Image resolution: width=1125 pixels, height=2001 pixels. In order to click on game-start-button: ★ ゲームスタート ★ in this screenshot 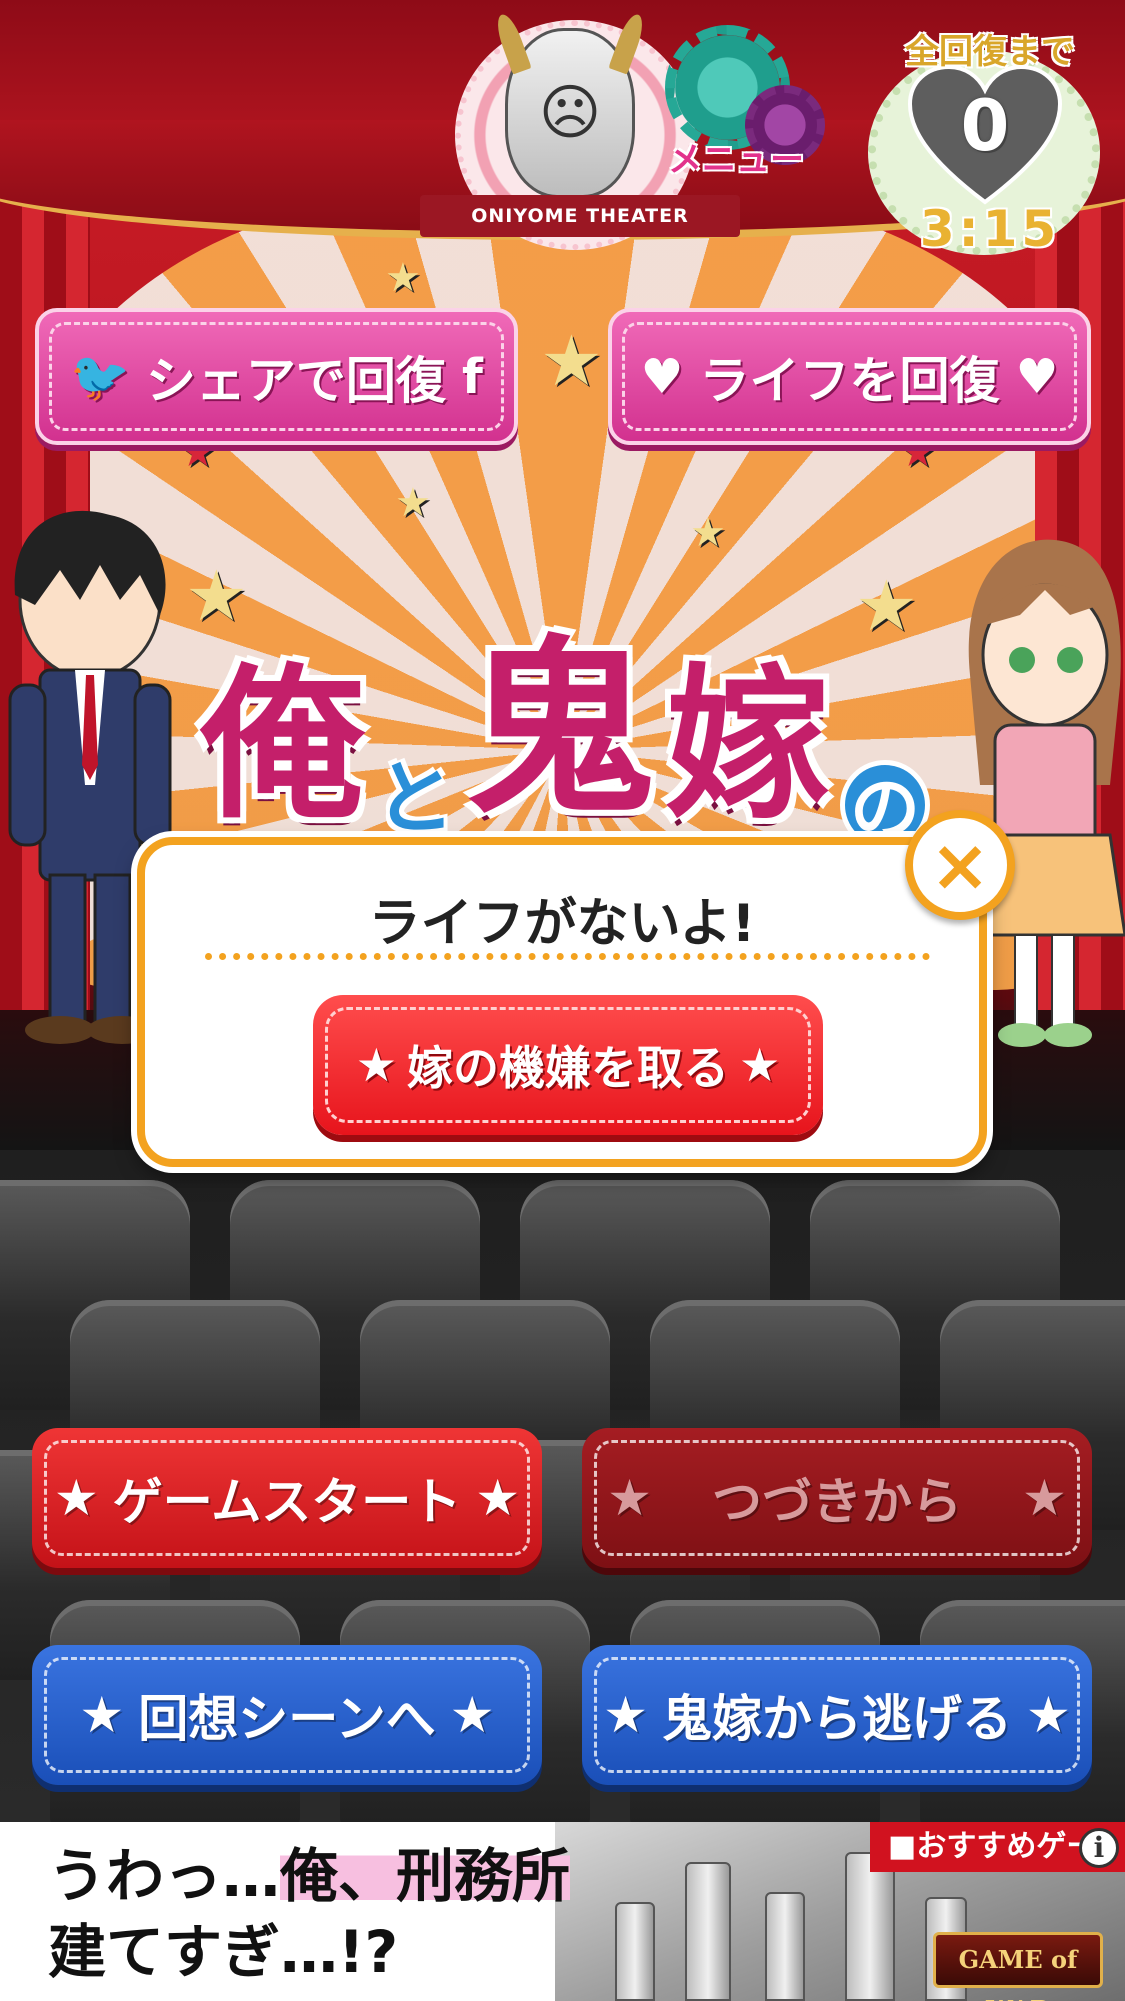, I will do `click(287, 1498)`.